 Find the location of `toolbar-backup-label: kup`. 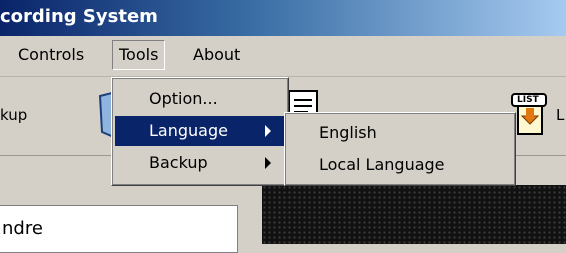

toolbar-backup-label: kup is located at coordinates (13, 115).